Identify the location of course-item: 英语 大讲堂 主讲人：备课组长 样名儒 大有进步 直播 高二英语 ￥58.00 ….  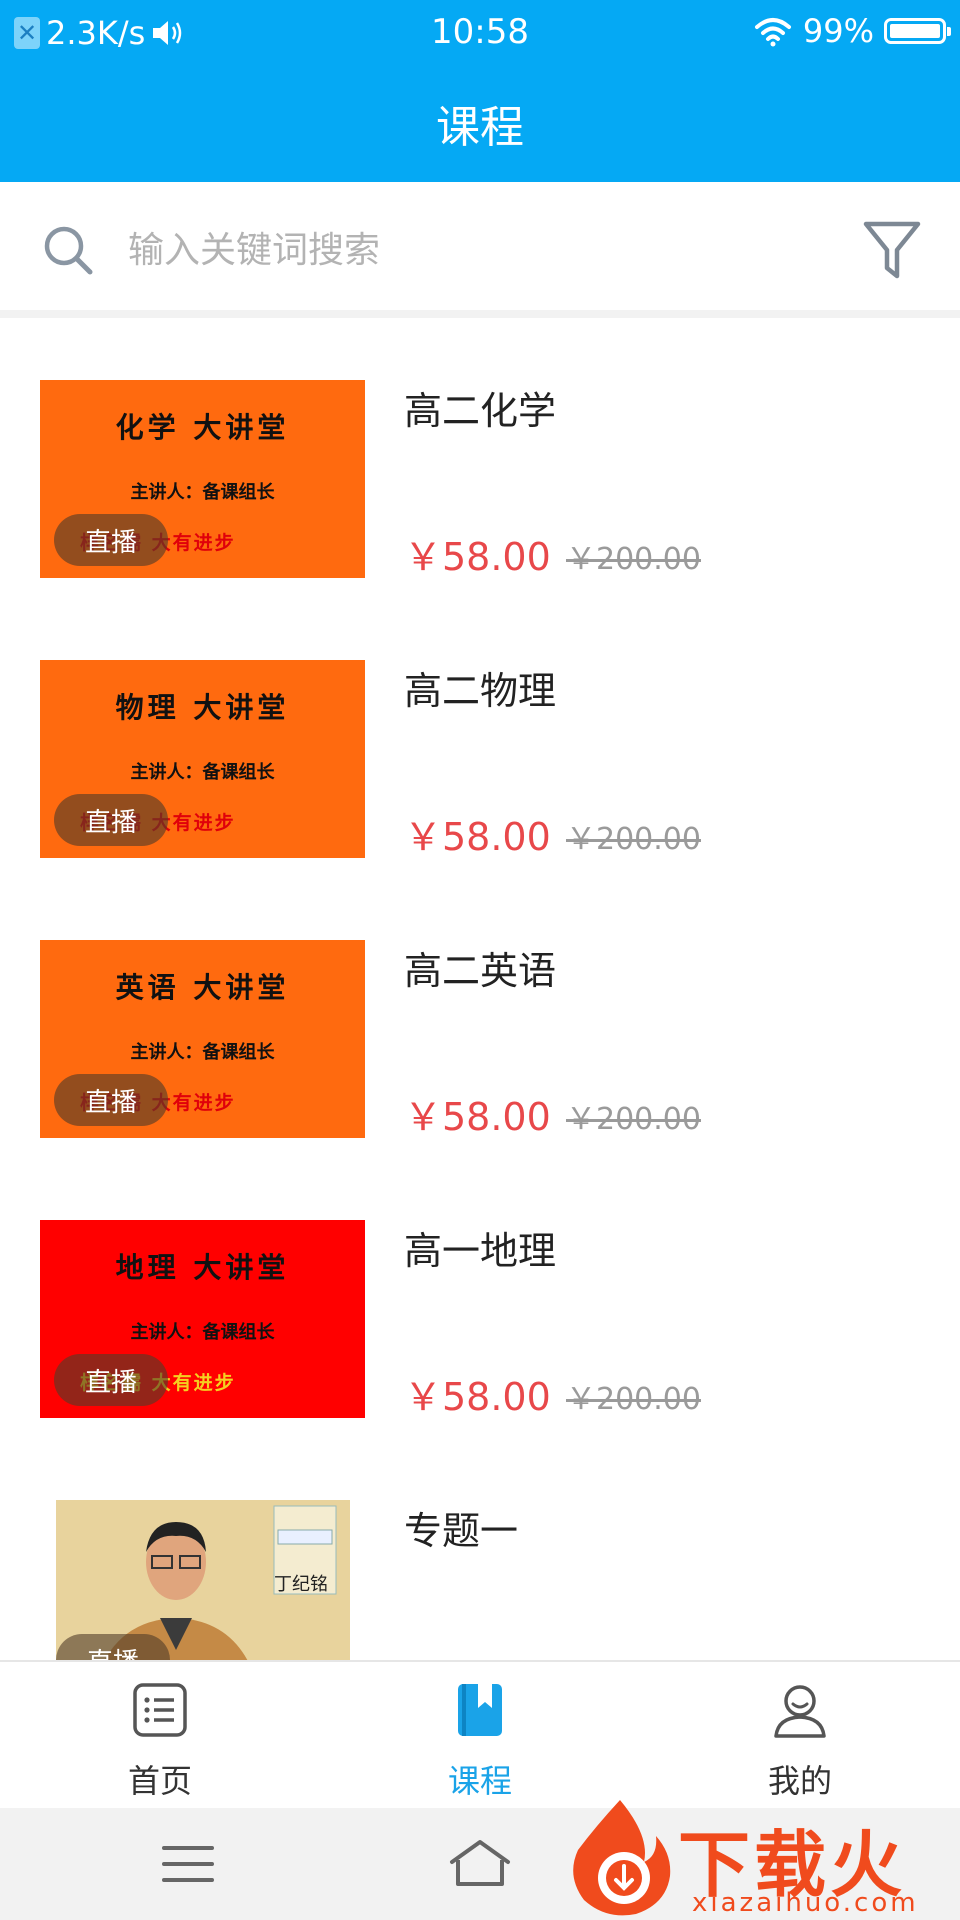
(480, 1060).